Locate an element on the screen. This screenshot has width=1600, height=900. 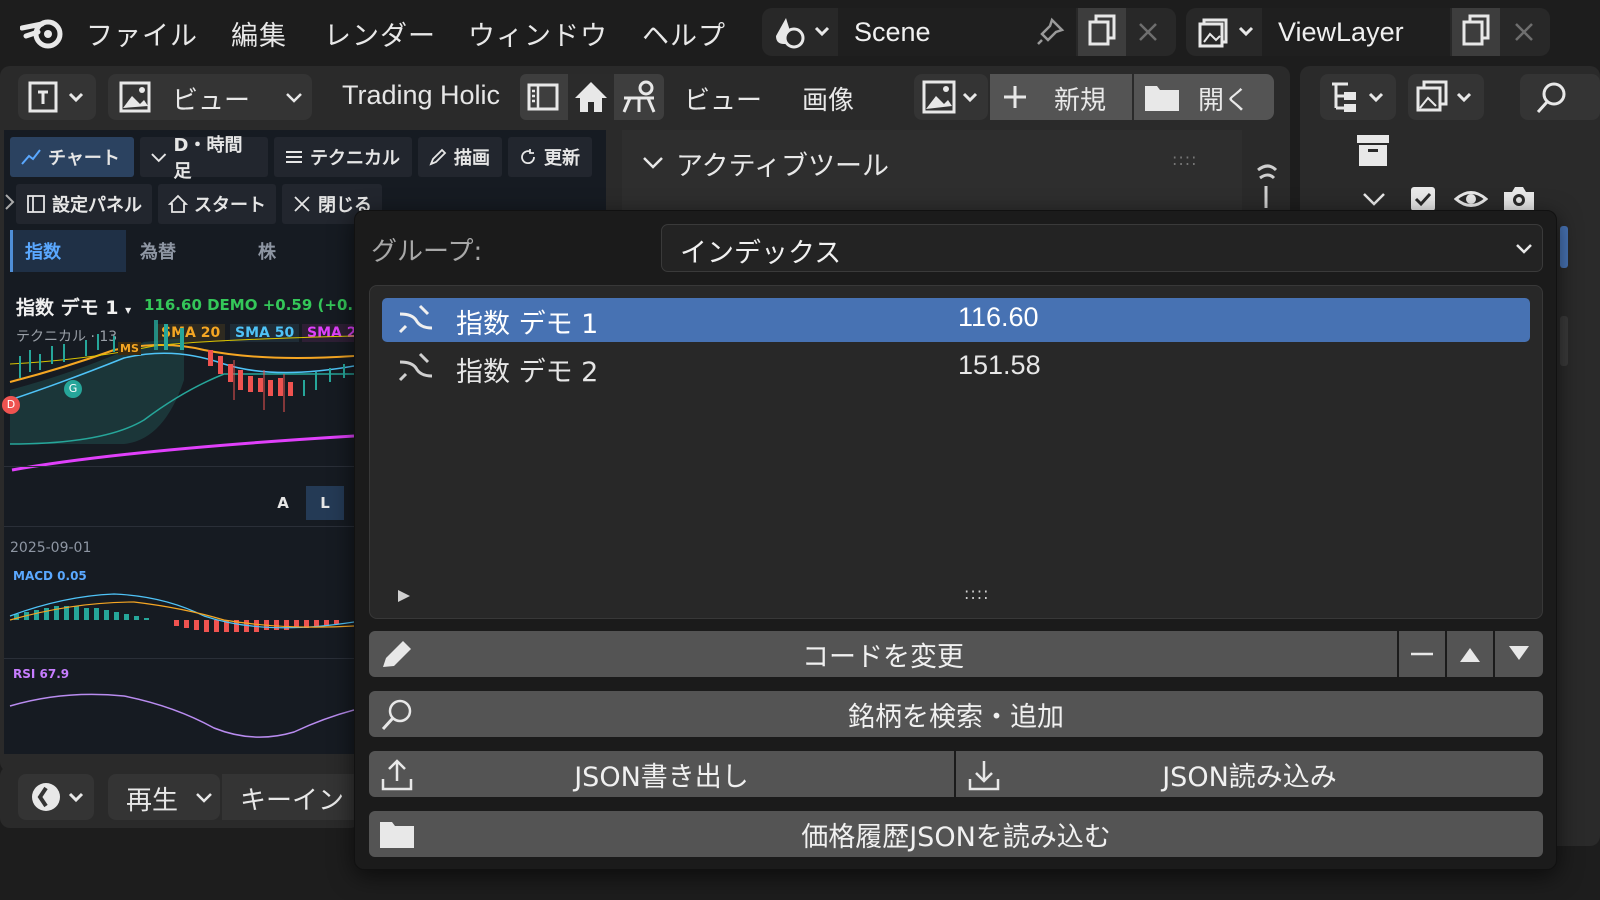
auto-scale-button: A is located at coordinates (283, 503).